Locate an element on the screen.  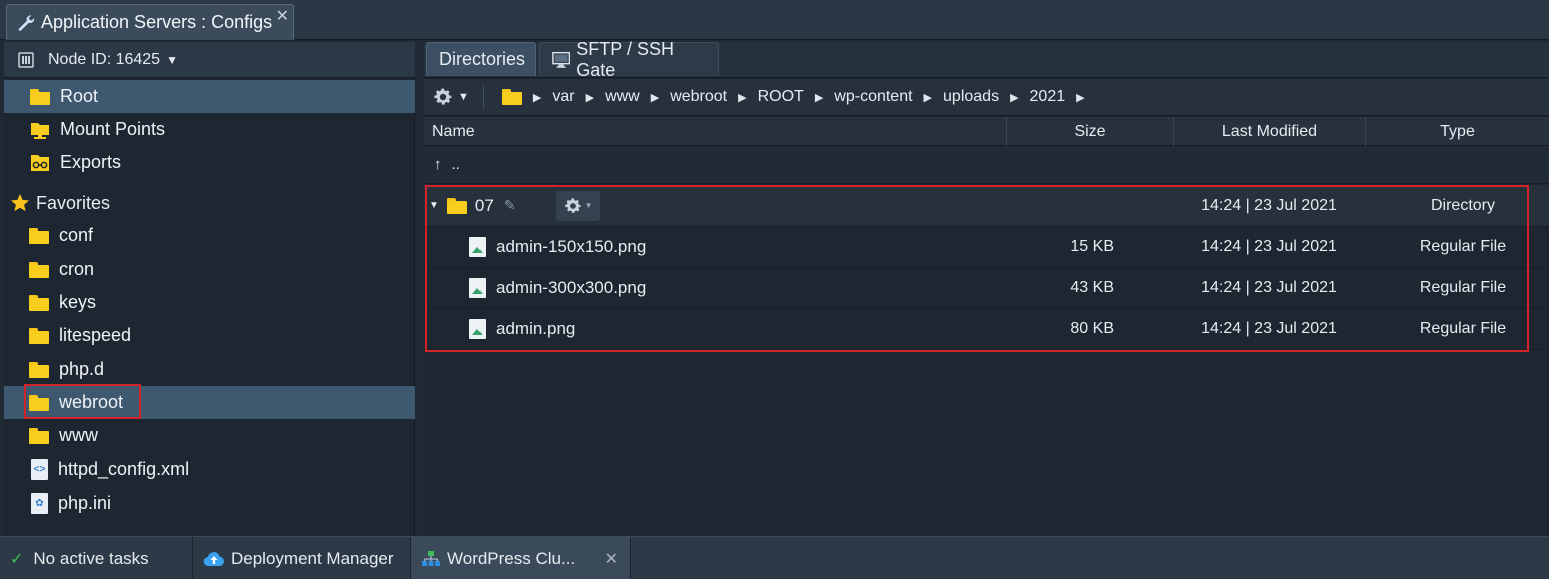
panel-tab-bar: Directories SFTP / SSH Gate is located at coordinates (986, 59).